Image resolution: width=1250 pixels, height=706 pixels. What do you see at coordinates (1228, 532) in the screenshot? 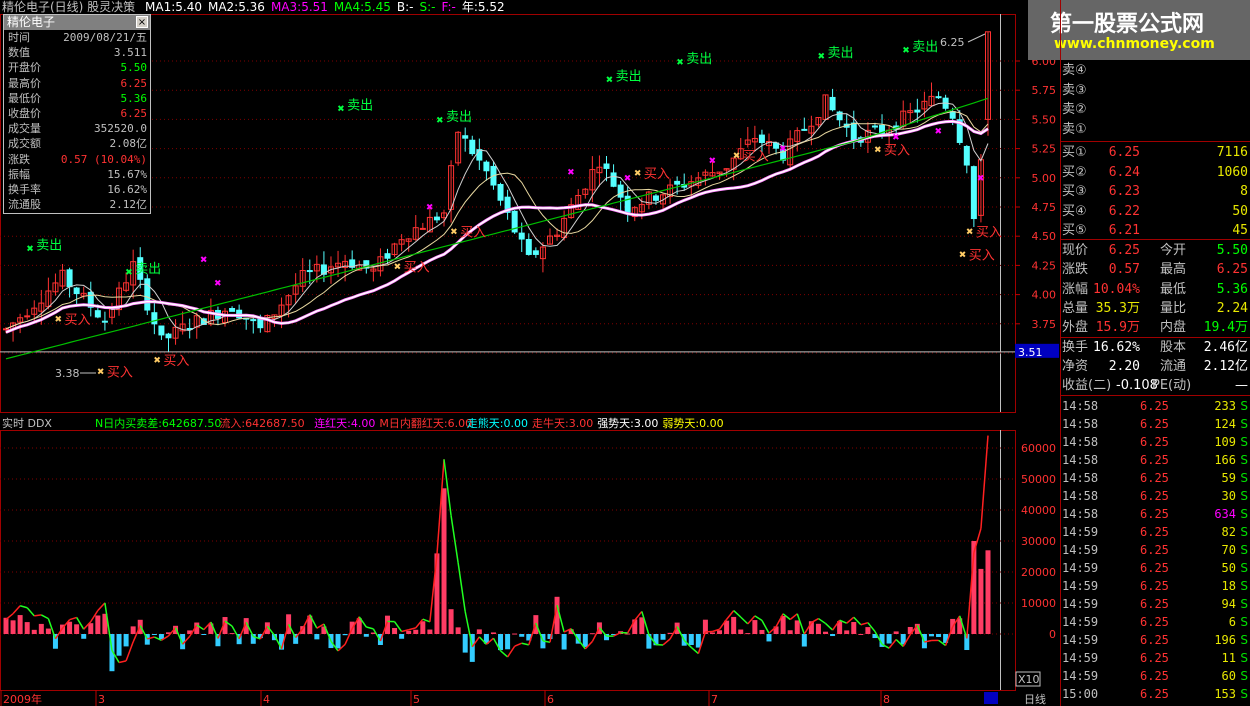
I see `tick-volume: 82` at bounding box center [1228, 532].